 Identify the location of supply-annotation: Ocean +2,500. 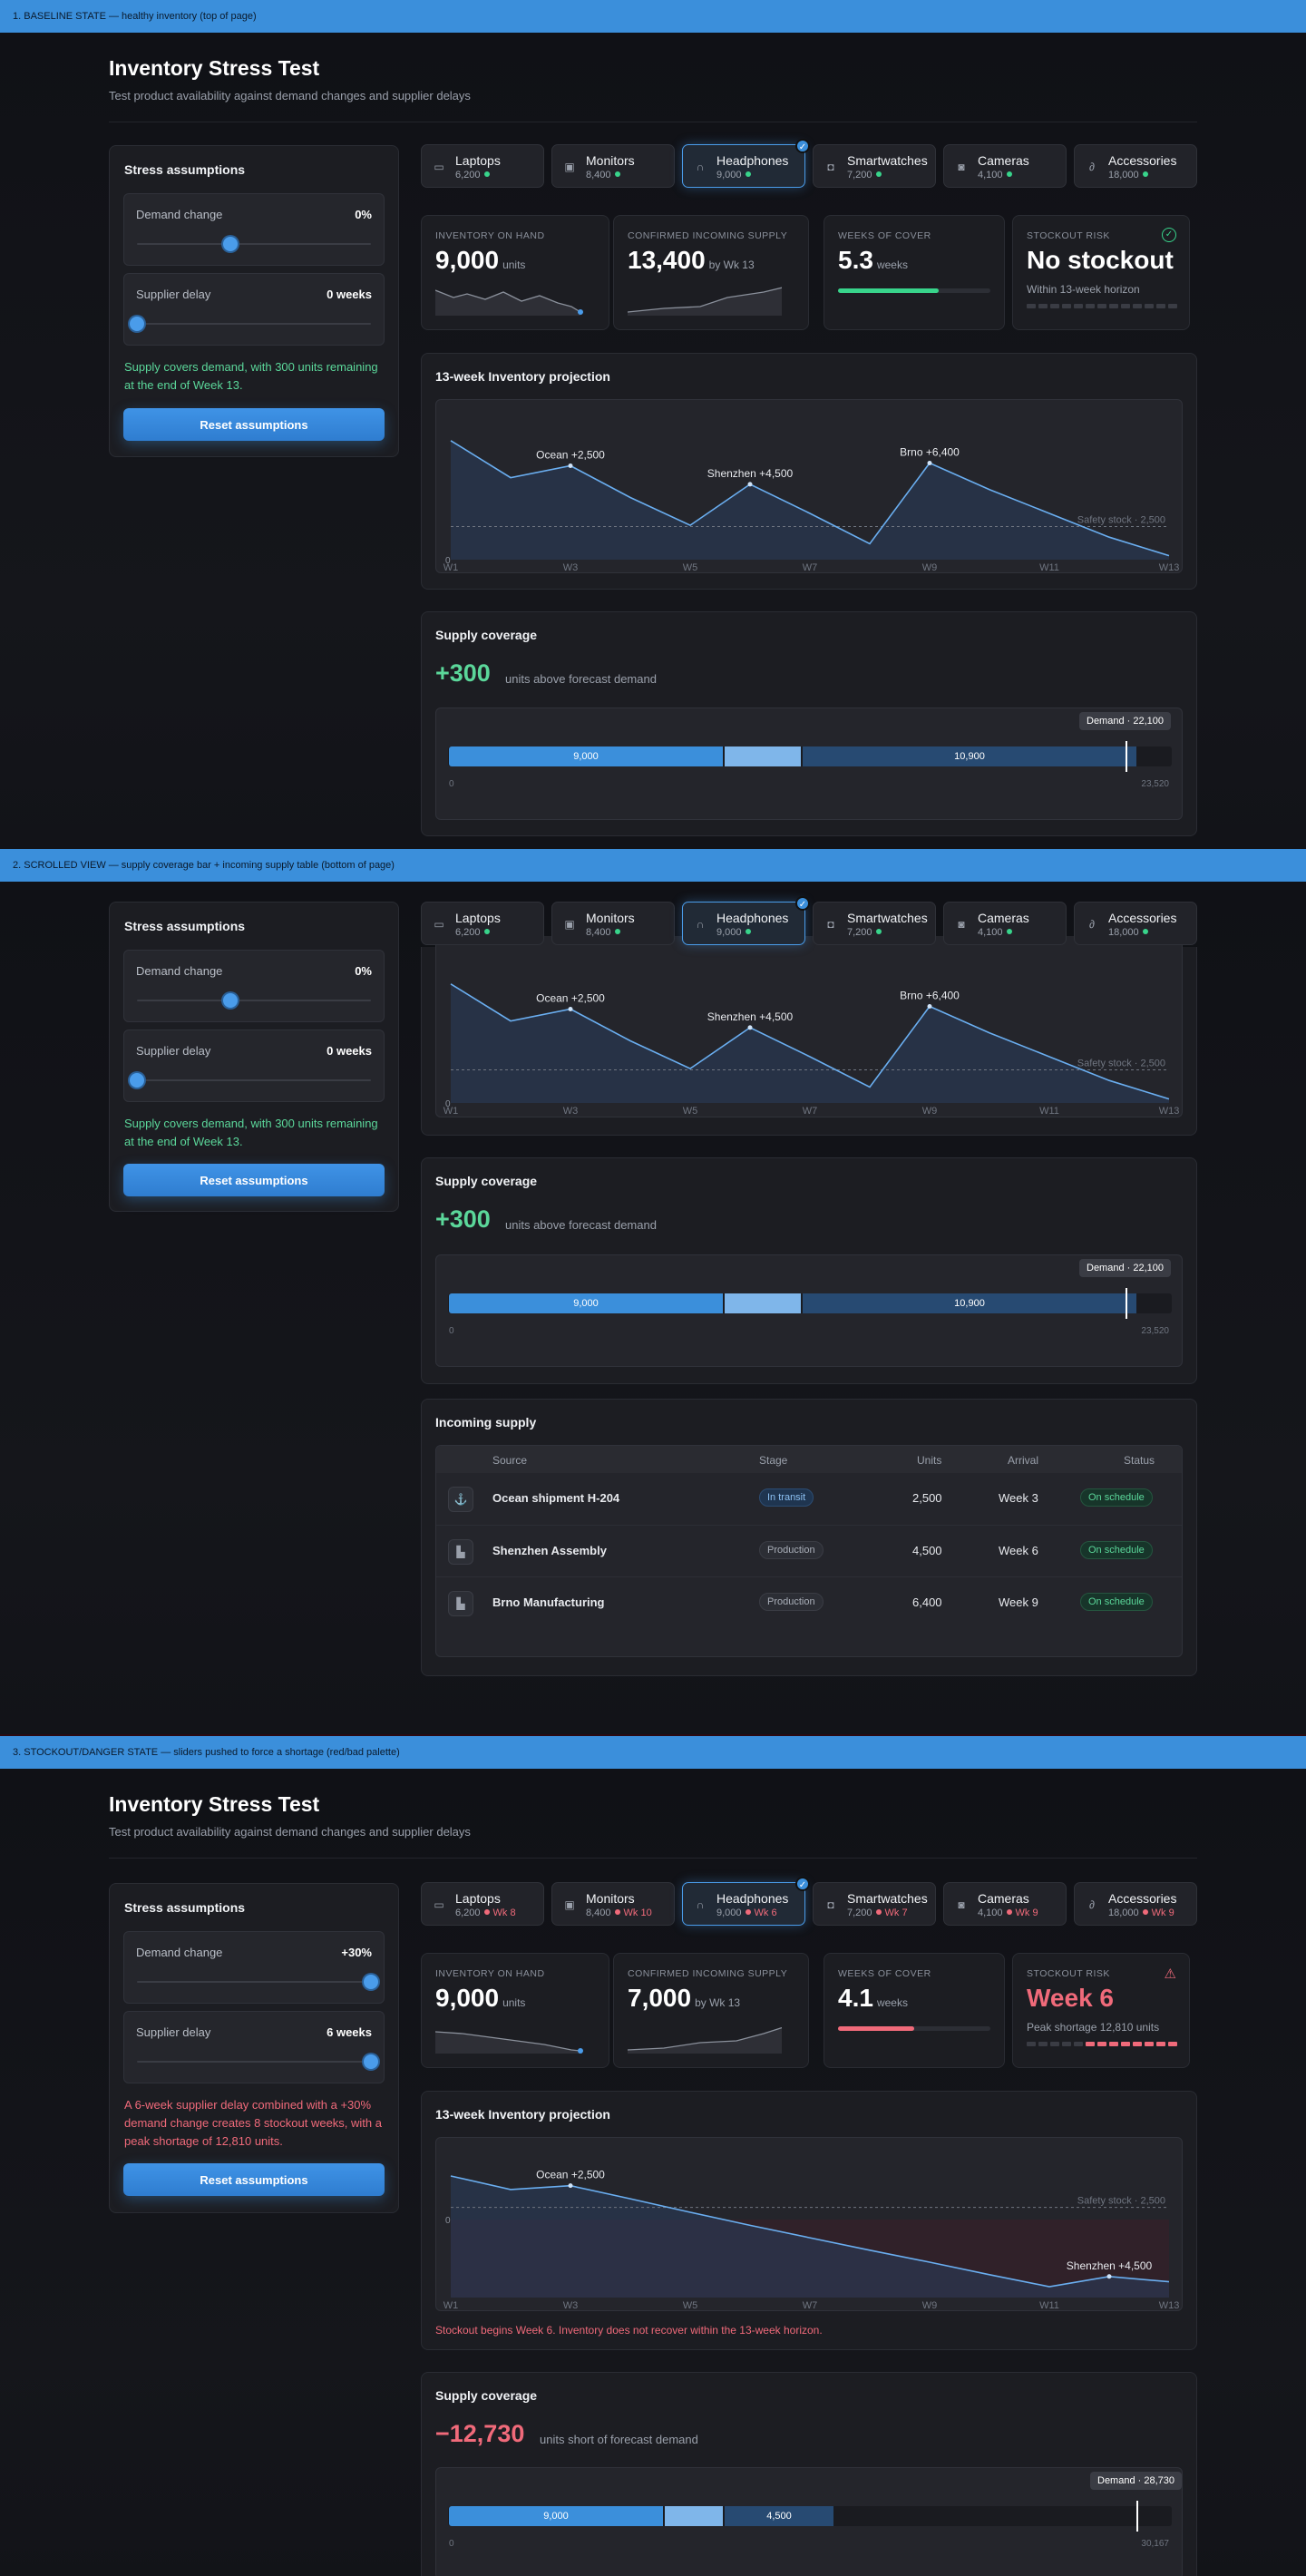
(570, 2175).